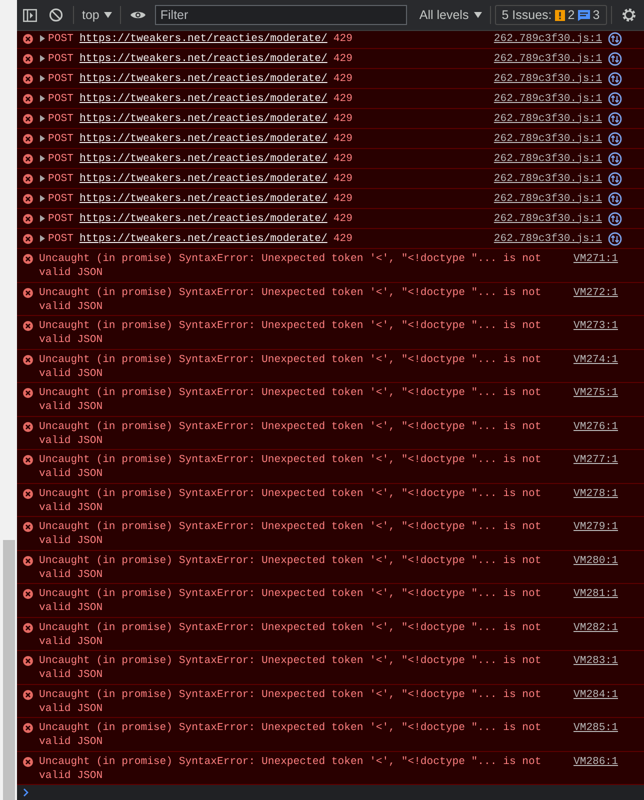 This screenshot has height=800, width=644. I want to click on source-link: VM282:1, so click(595, 627).